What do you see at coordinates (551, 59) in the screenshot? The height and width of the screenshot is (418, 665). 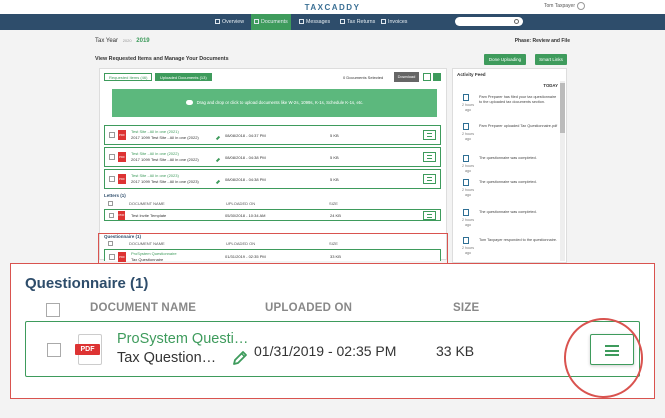 I see `smart-links-button: Smart Links` at bounding box center [551, 59].